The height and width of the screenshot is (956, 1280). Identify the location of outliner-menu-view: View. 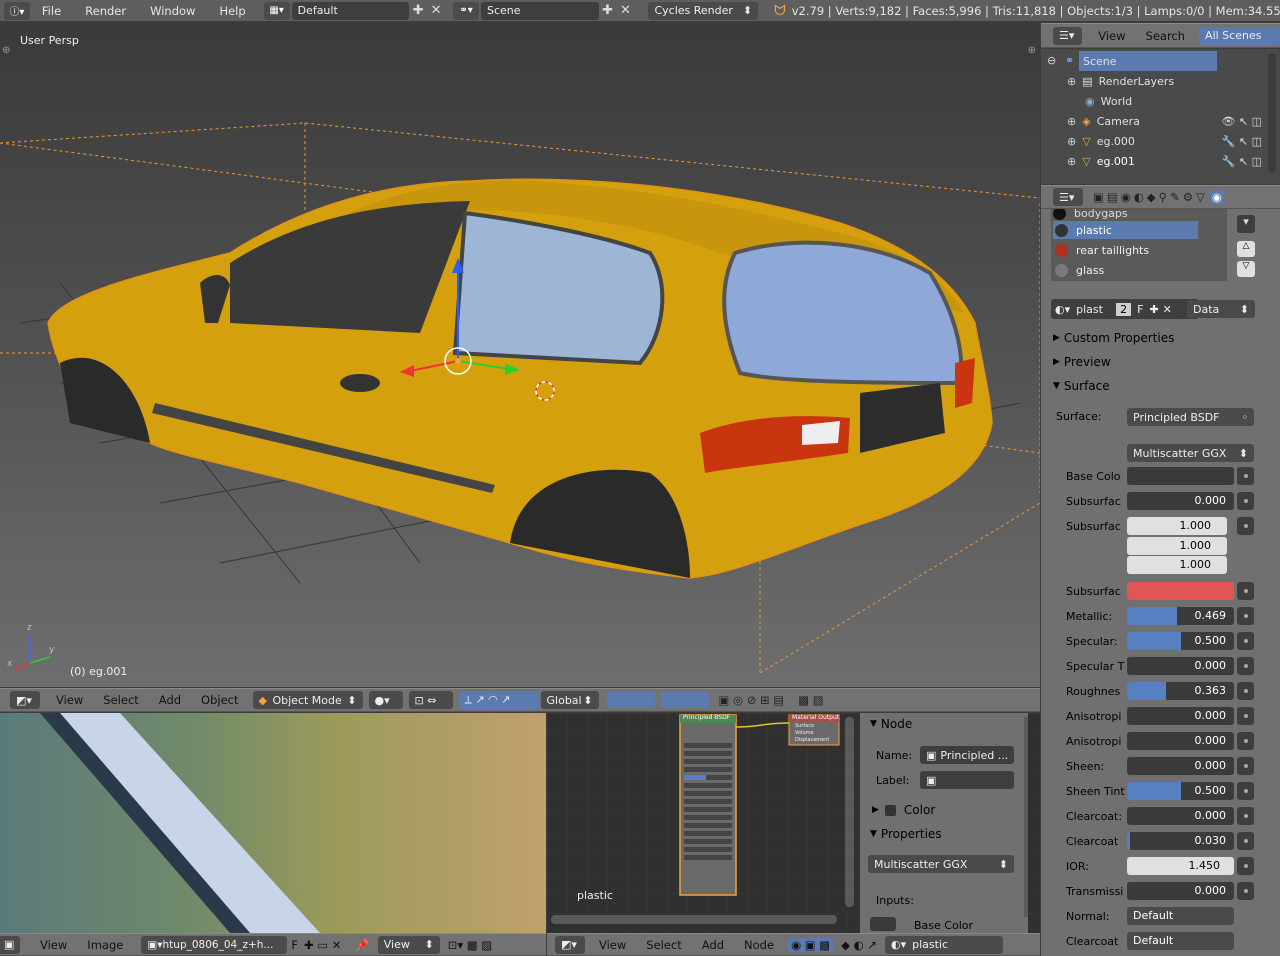
(1111, 36).